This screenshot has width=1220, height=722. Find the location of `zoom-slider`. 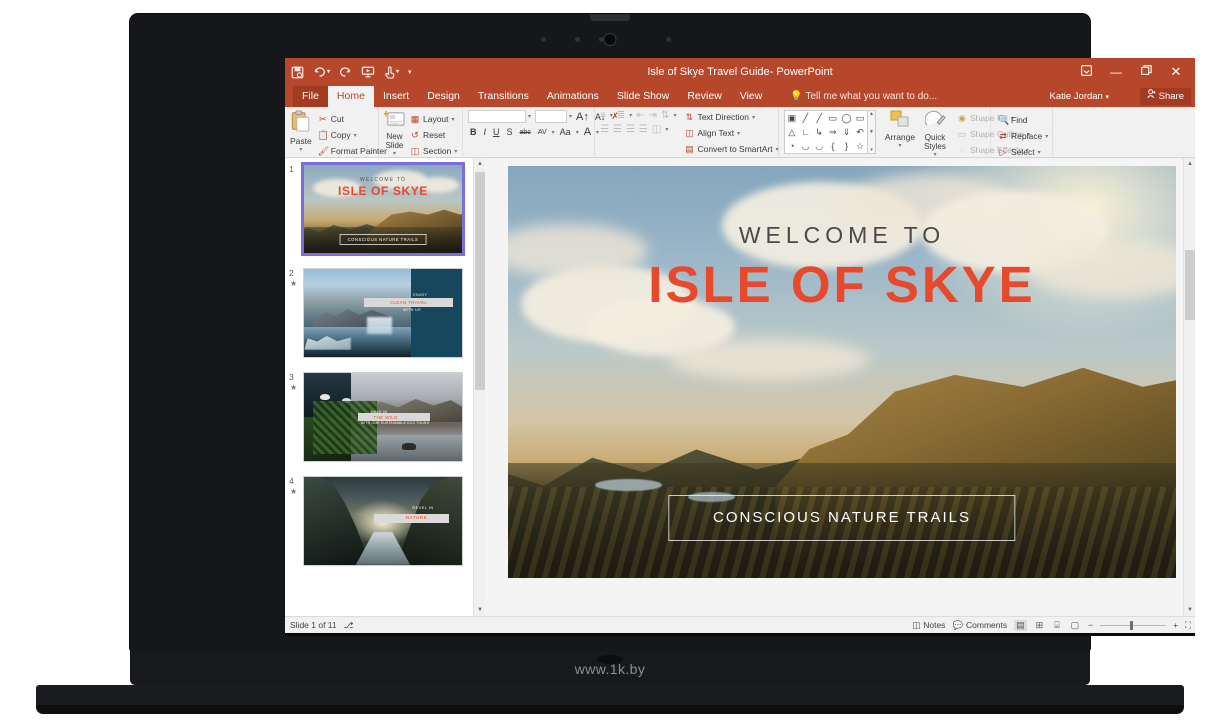

zoom-slider is located at coordinates (1133, 625).